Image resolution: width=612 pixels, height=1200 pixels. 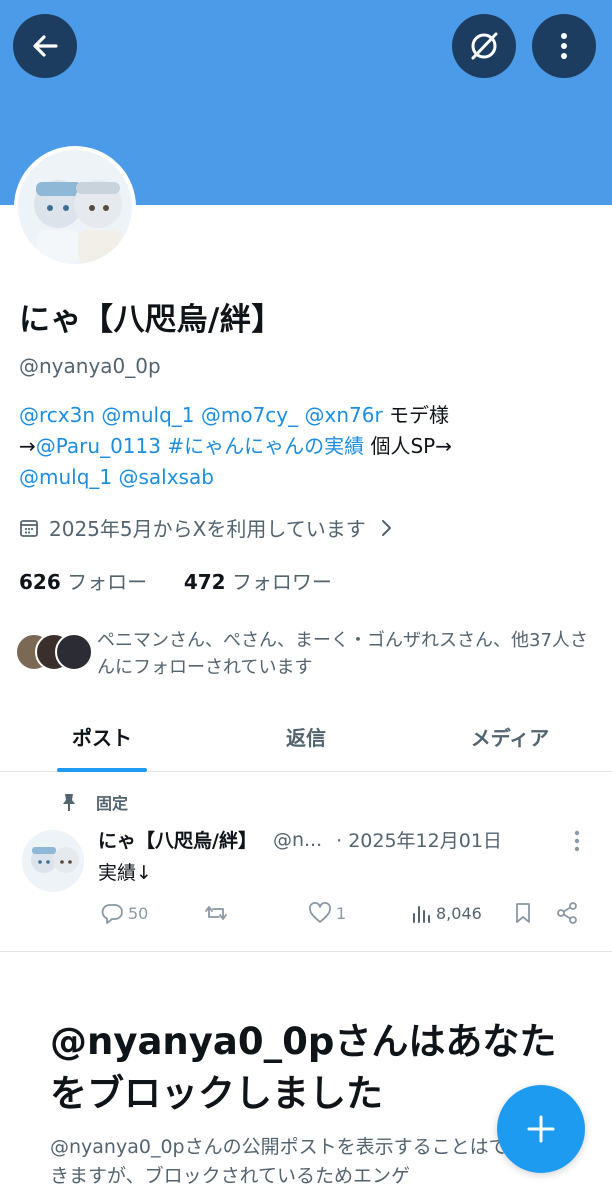 I want to click on display-name: にゃ【八咫烏/絆】, so click(x=151, y=320).